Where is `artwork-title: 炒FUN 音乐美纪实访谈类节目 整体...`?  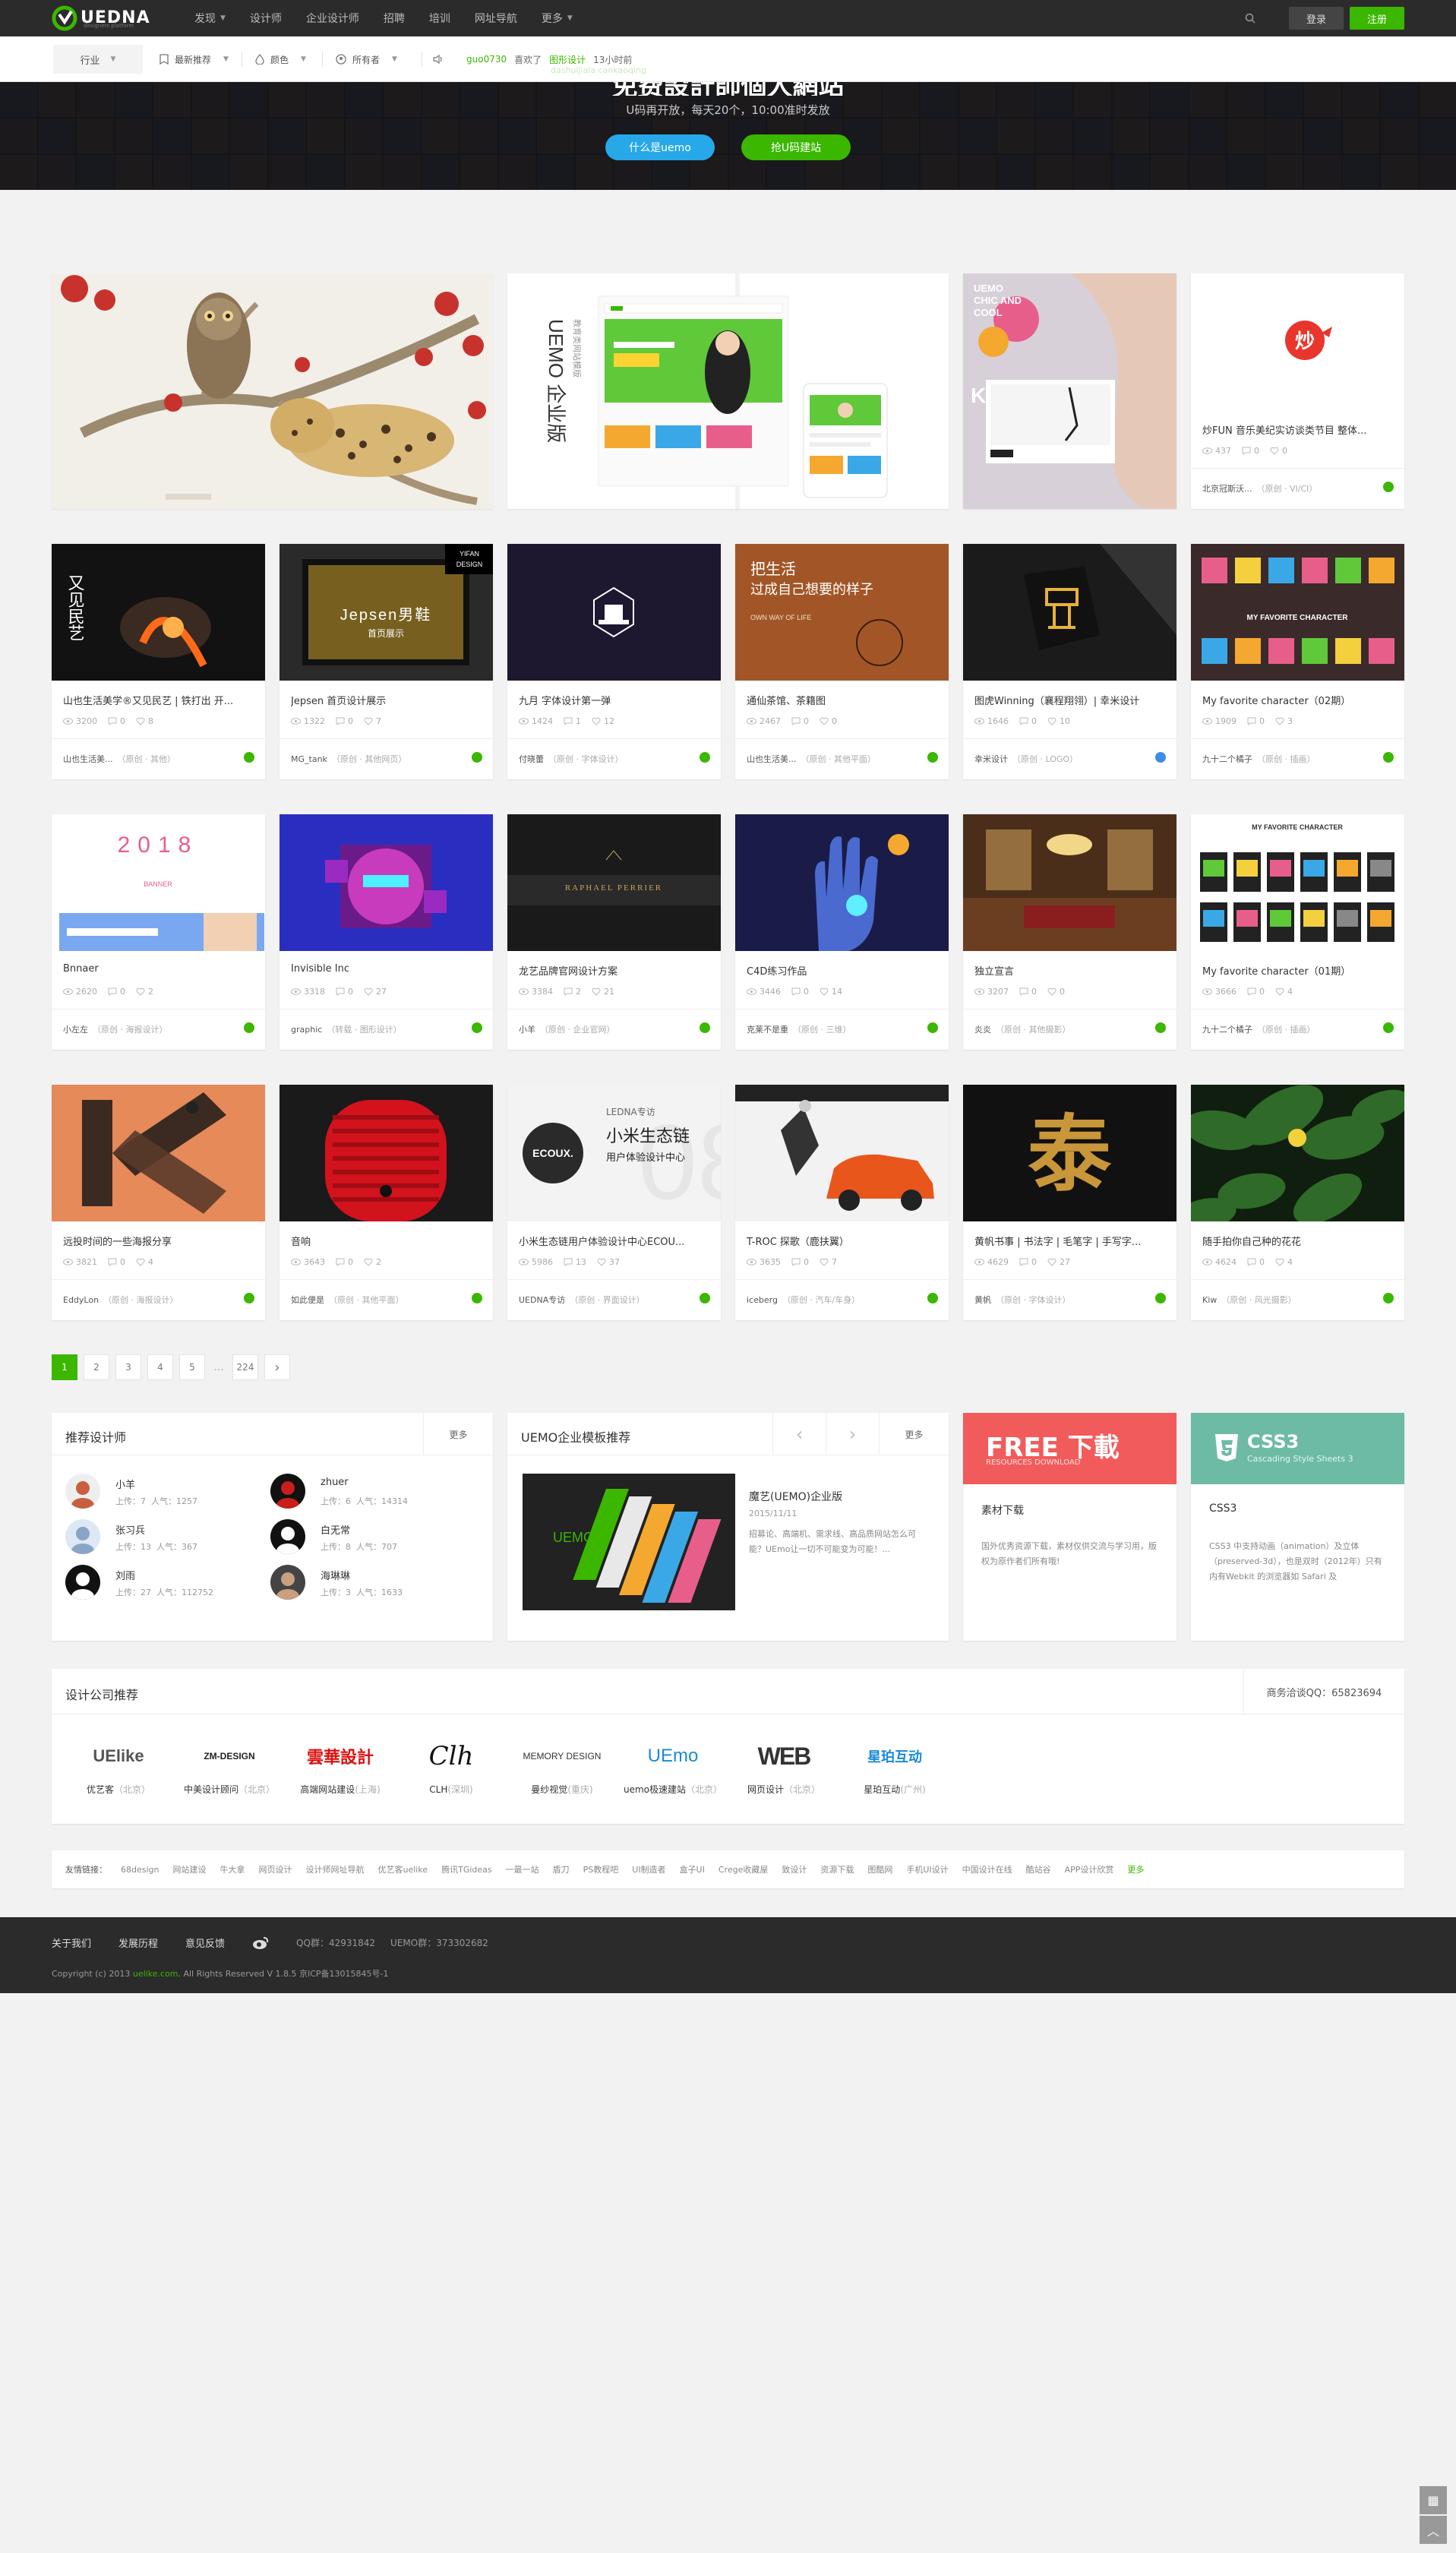
artwork-title: 炒FUN 音乐美纪实访谈类节目 整体... is located at coordinates (1297, 429).